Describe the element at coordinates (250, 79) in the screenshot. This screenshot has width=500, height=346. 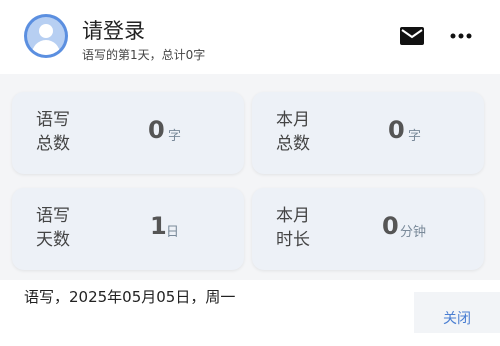
I see `header-divider` at that location.